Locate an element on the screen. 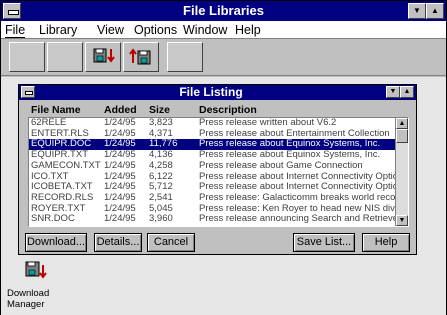 The width and height of the screenshot is (447, 315). file-listing-title: File Listing is located at coordinates (211, 92).